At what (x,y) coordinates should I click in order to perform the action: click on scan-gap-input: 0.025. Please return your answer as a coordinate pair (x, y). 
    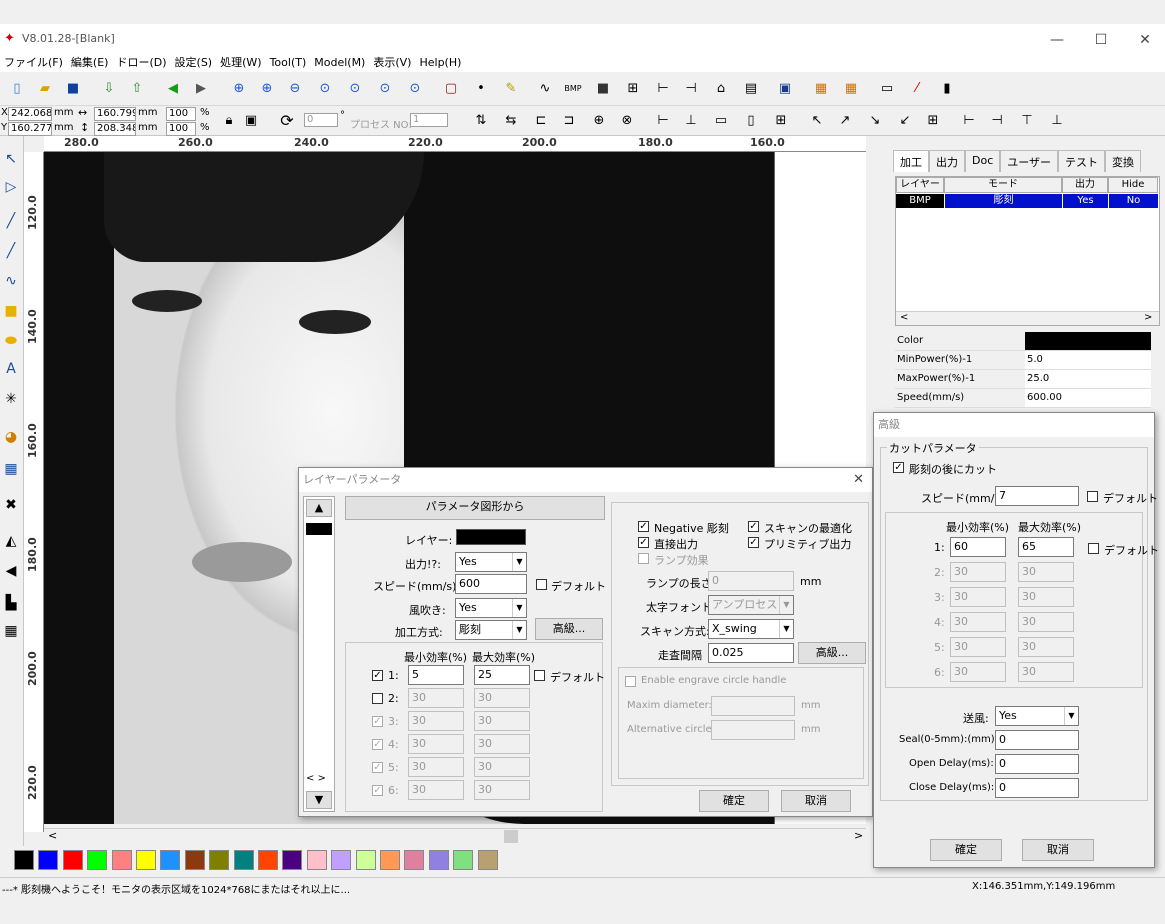
    Looking at the image, I should click on (751, 653).